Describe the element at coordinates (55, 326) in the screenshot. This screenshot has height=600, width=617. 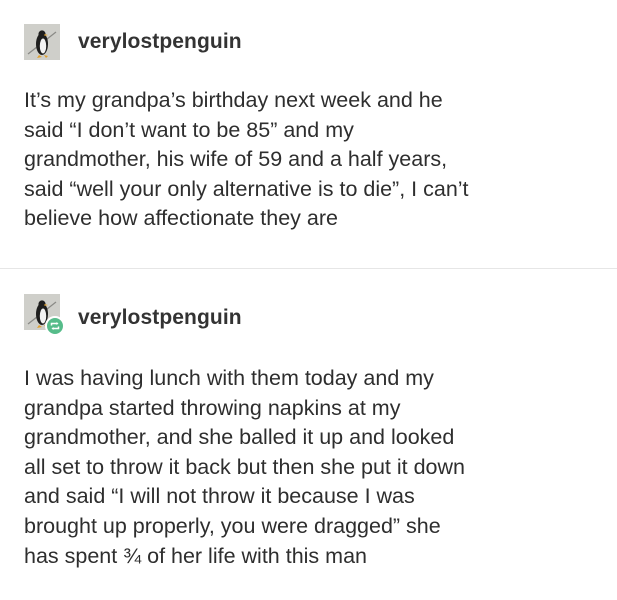
I see `reblog-icon` at that location.